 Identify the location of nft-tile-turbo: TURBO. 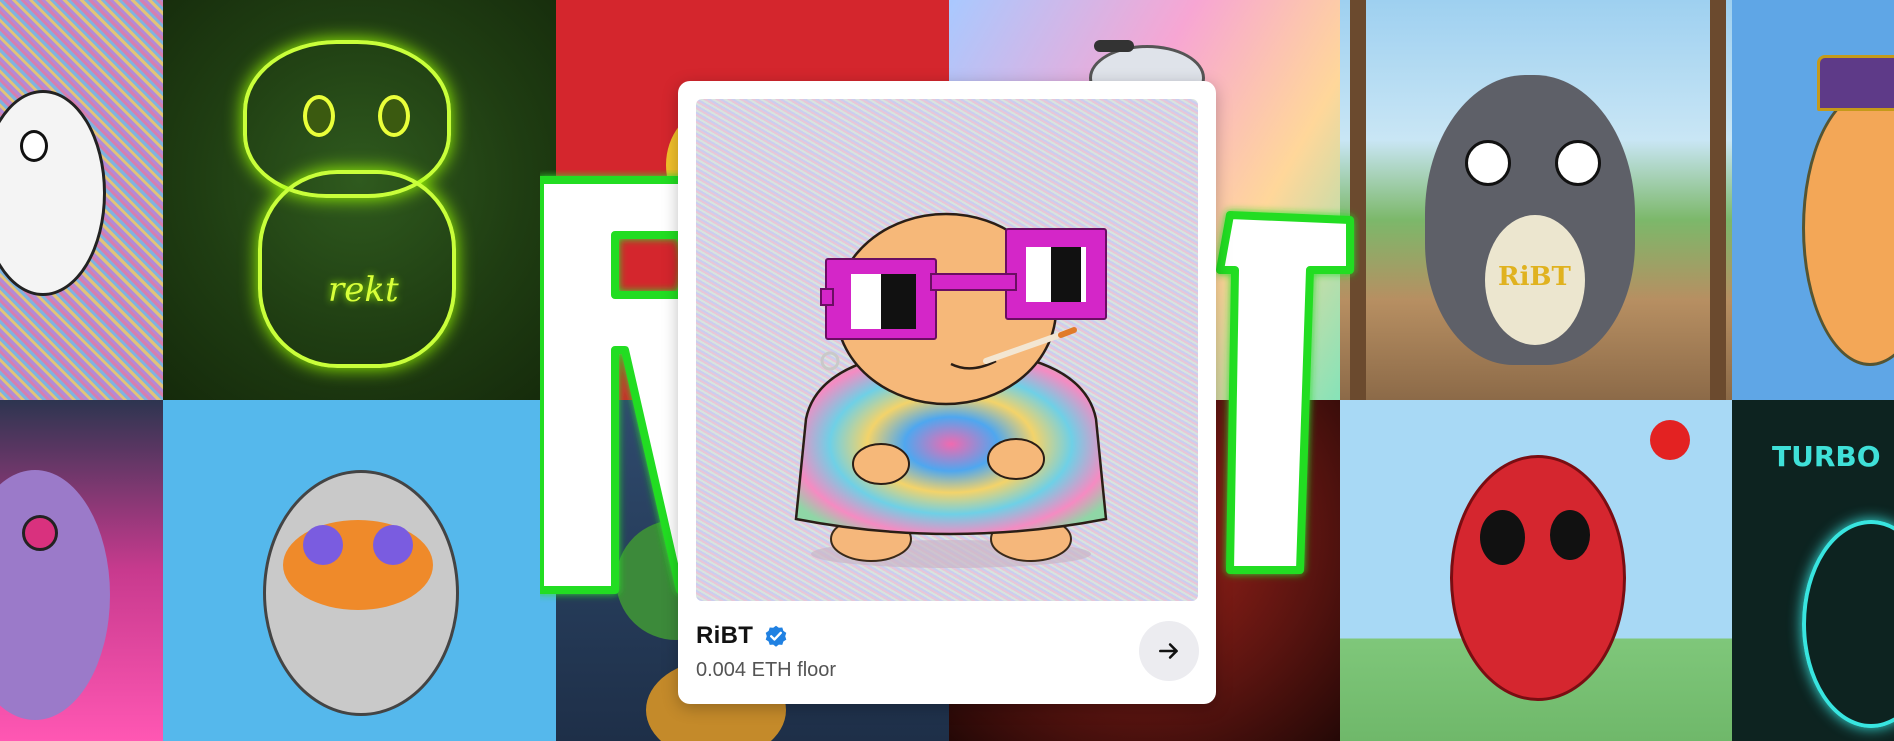
(1813, 570).